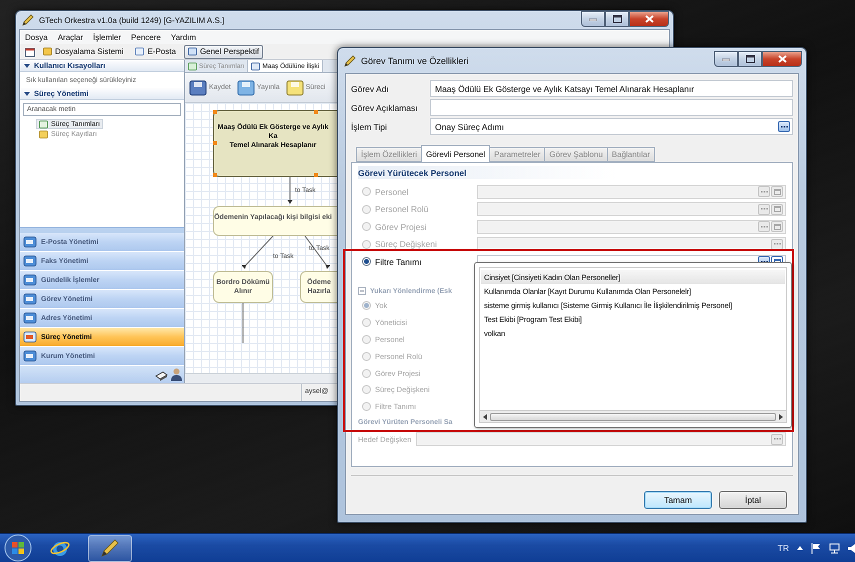 The width and height of the screenshot is (855, 562). I want to click on radio-label: Filtre Tanımı, so click(398, 261).